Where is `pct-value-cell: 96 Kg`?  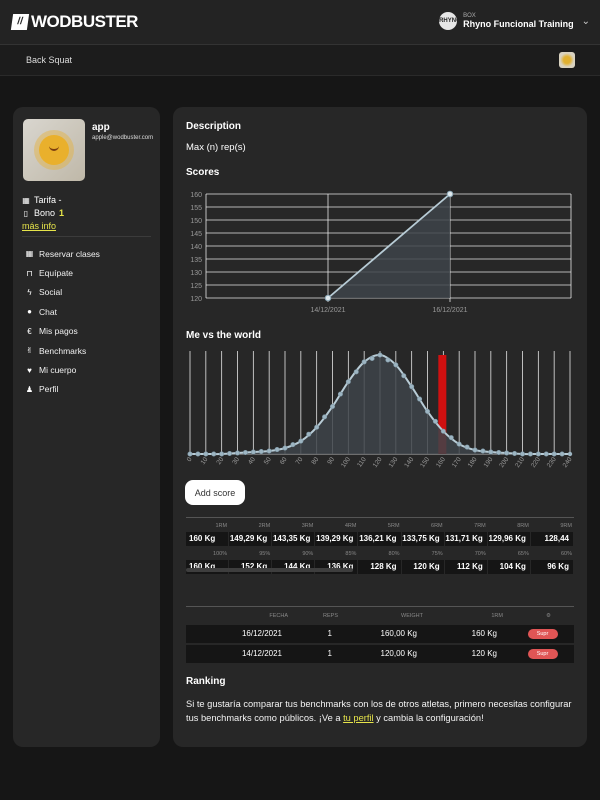
pct-value-cell: 96 Kg is located at coordinates (552, 567).